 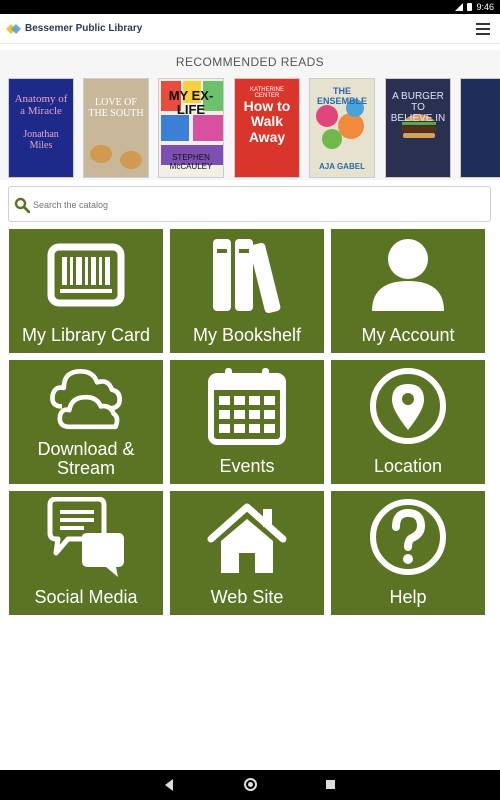 What do you see at coordinates (116, 108) in the screenshot?
I see `book-title: LOVE OF THE SOUTH` at bounding box center [116, 108].